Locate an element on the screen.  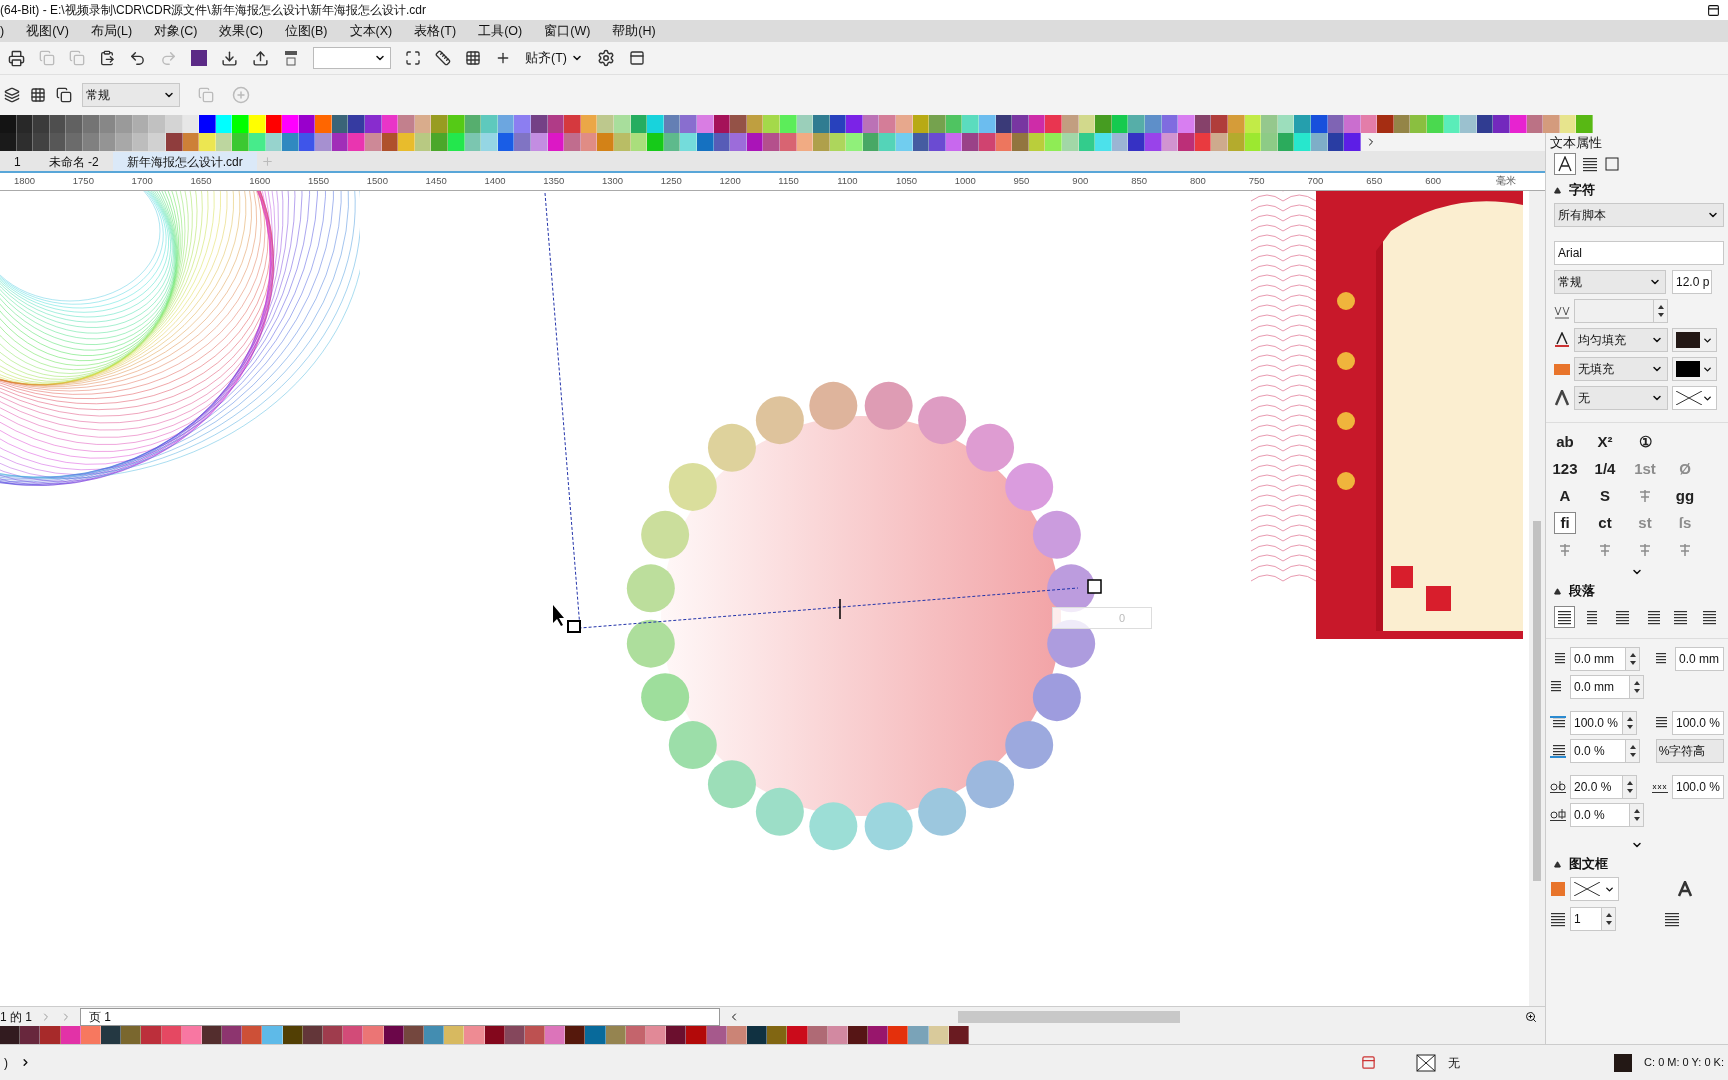
grid-icon is located at coordinates (473, 58).